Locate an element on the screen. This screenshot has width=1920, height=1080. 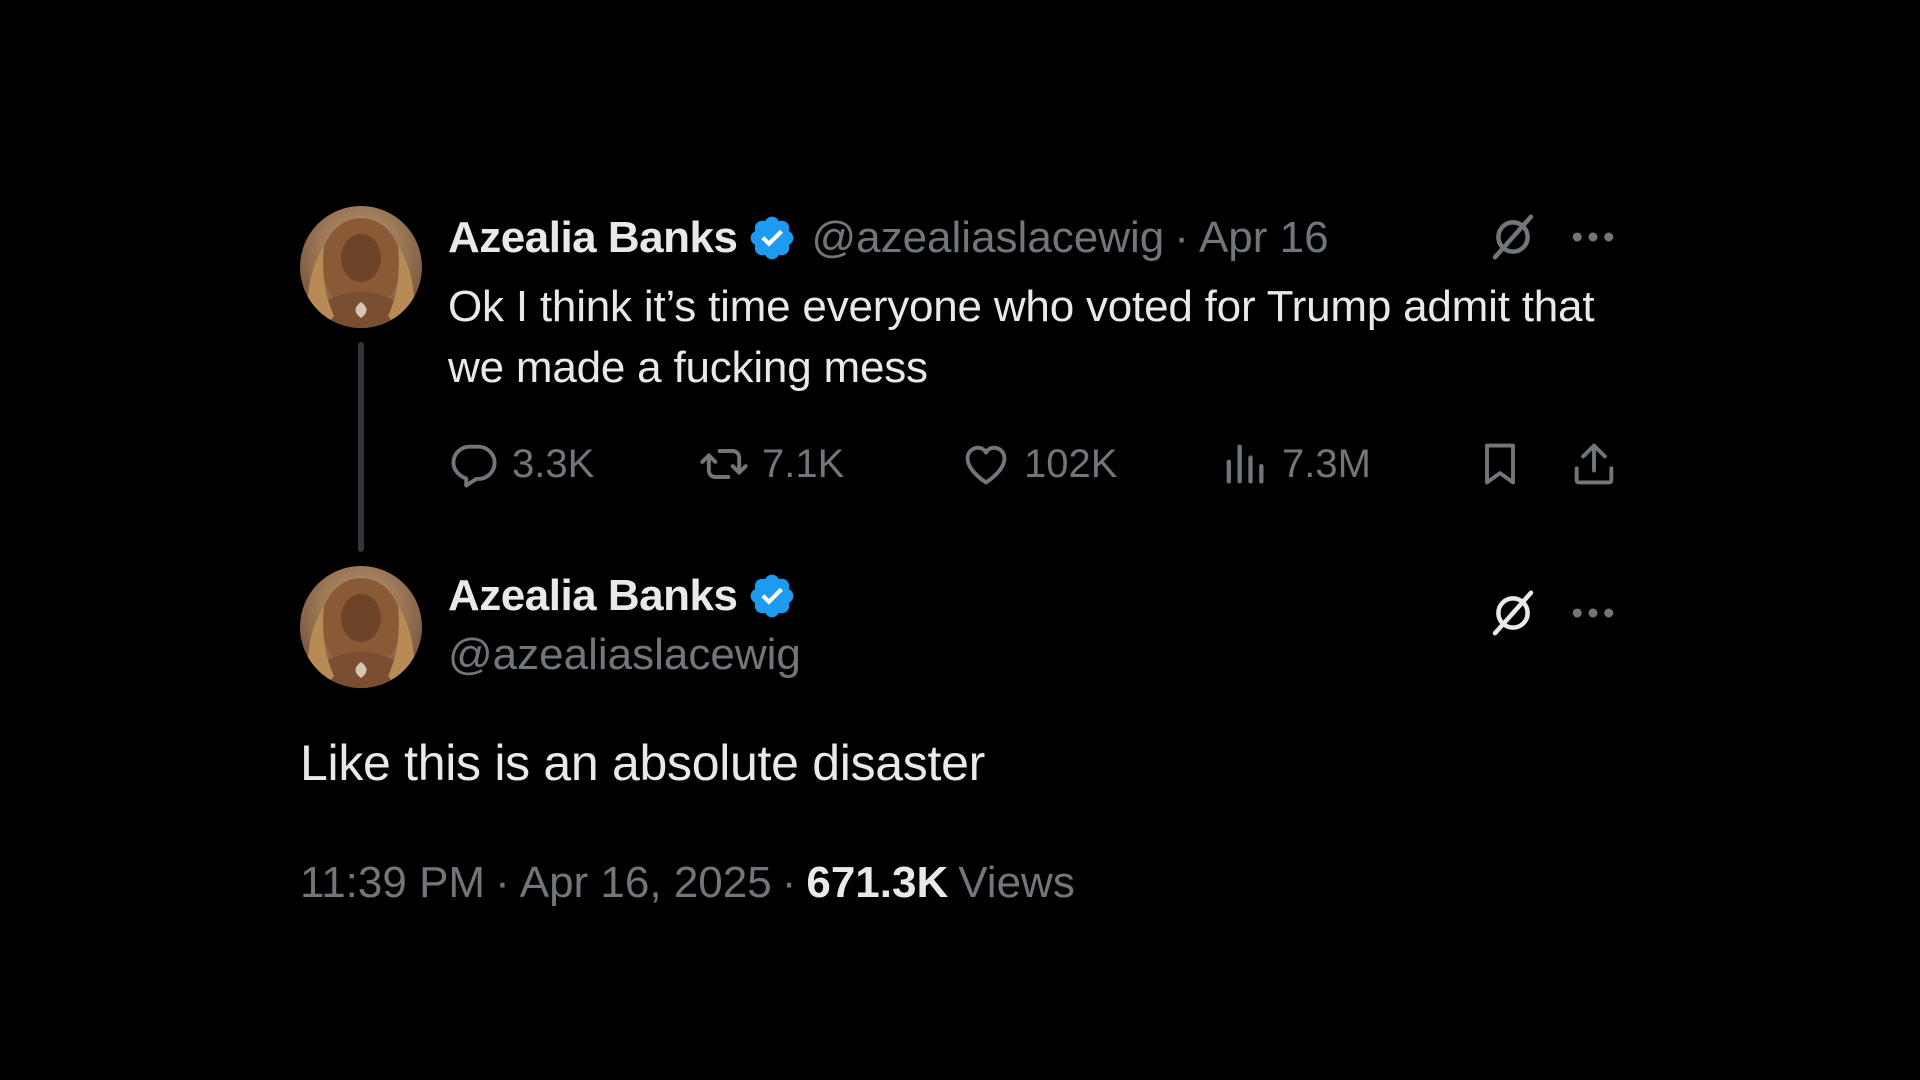
bookmark-icon is located at coordinates (1500, 464).